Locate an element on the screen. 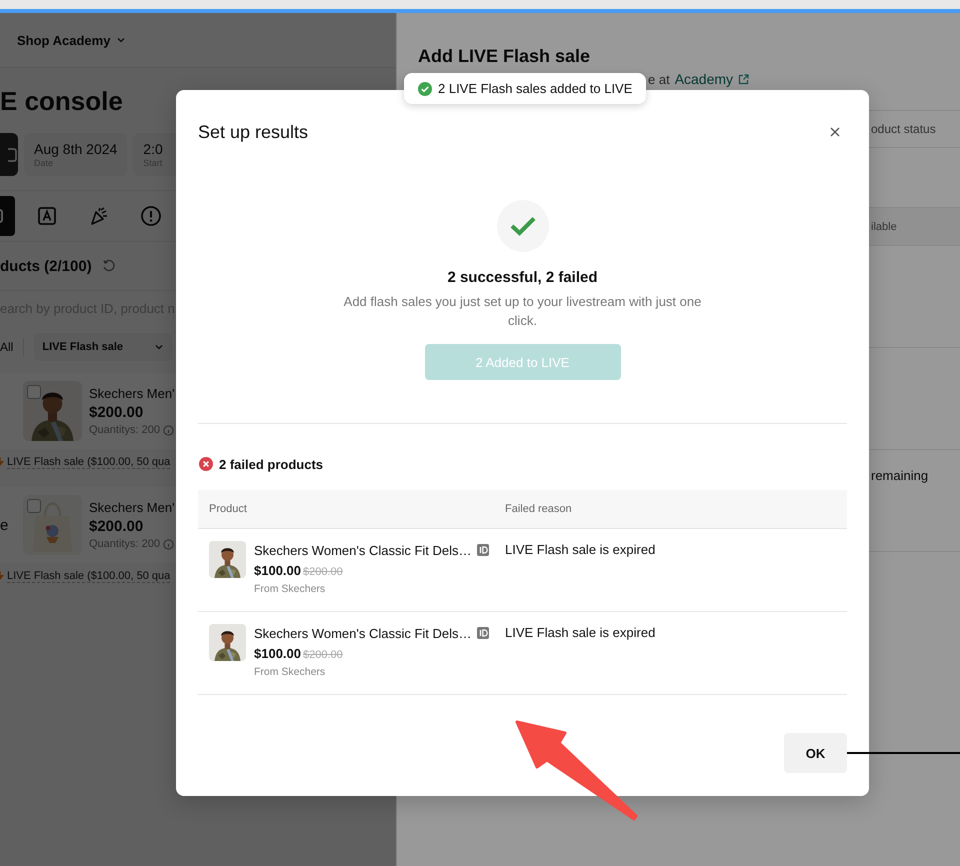 This screenshot has height=866, width=960. shop-menu: Shop Academy is located at coordinates (71, 40).